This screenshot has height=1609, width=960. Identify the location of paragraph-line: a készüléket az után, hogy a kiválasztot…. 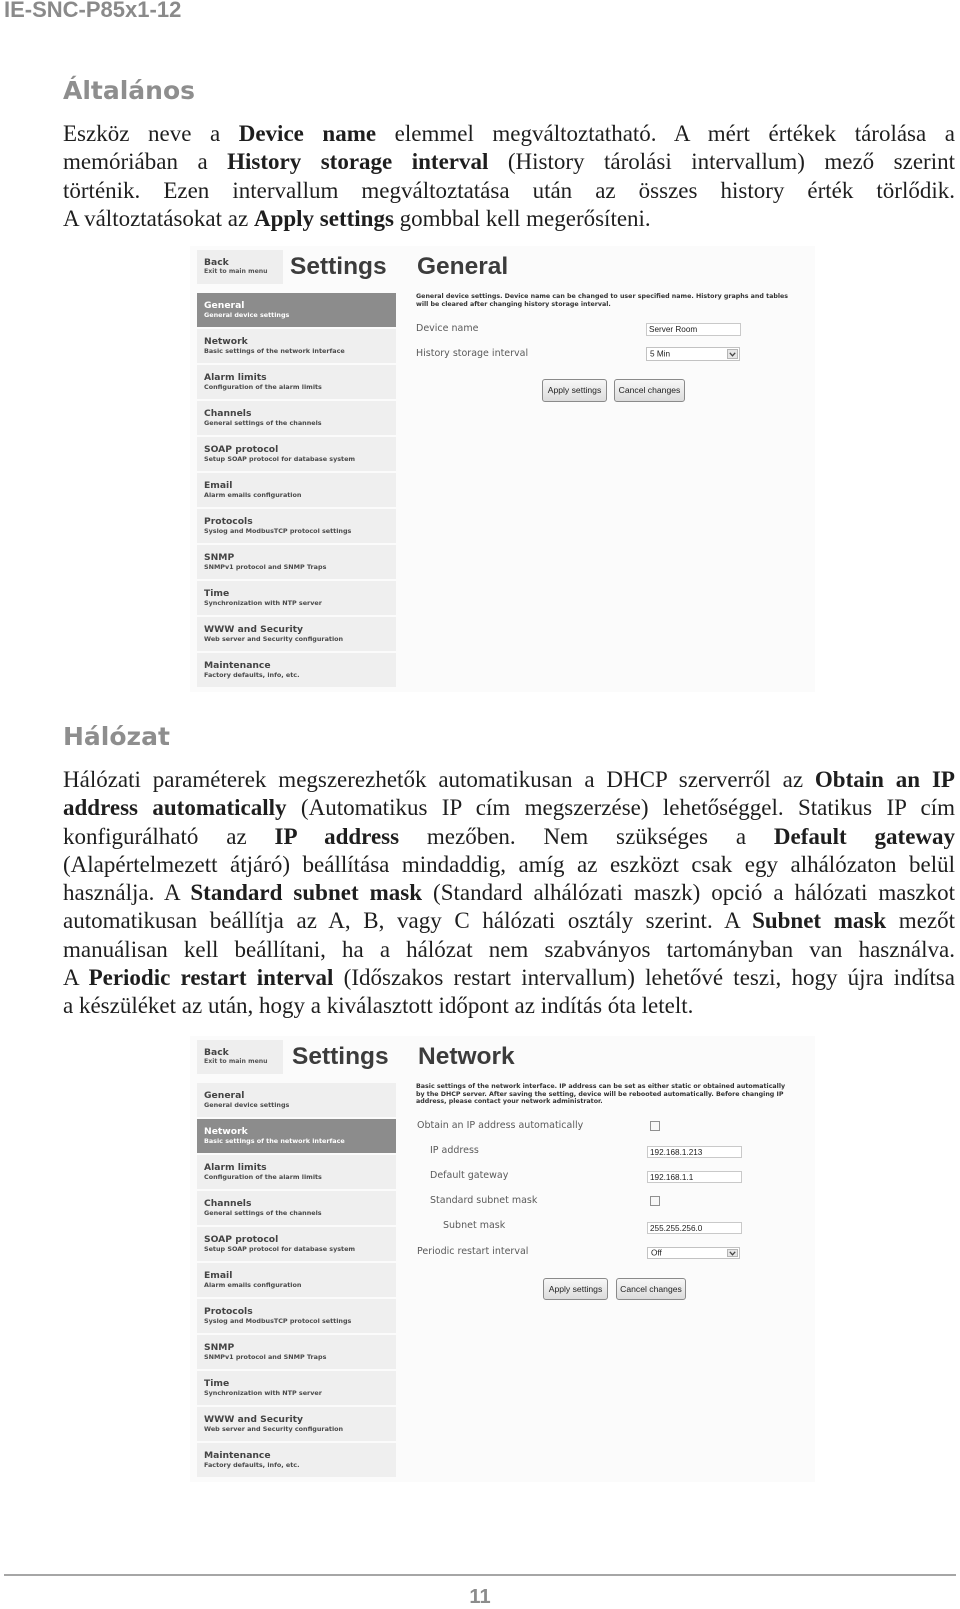
(509, 1006).